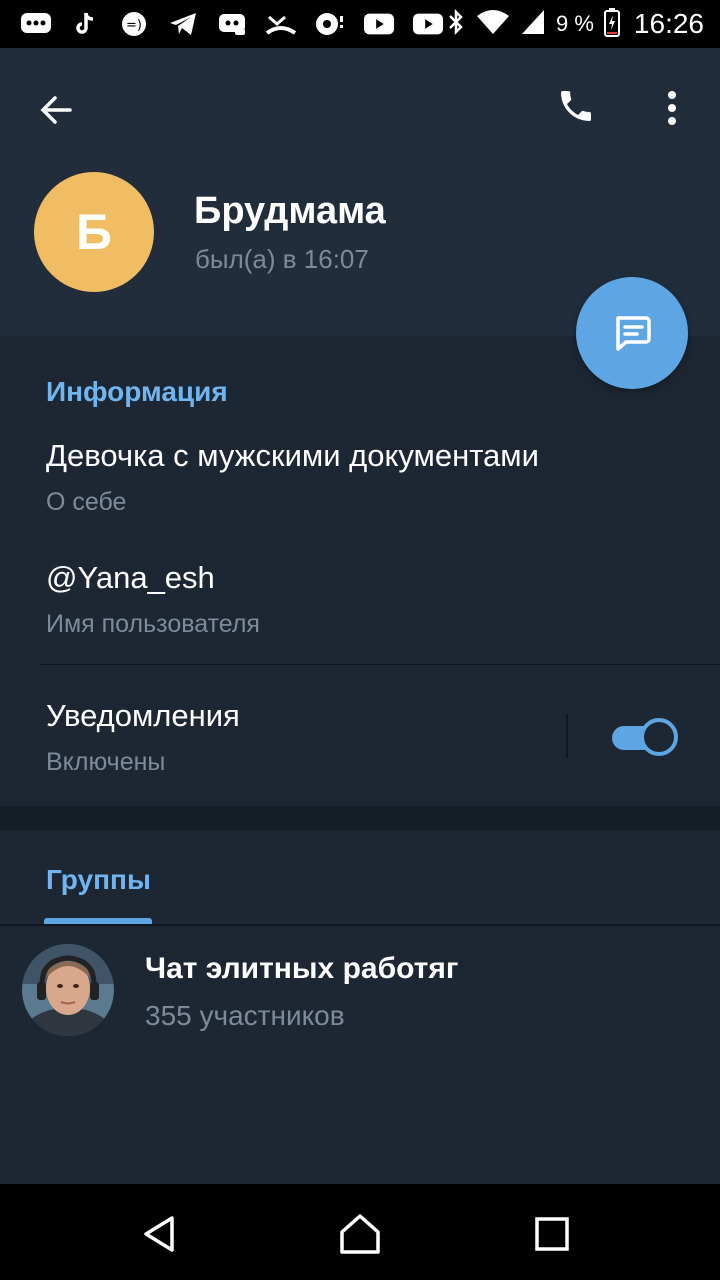 Image resolution: width=720 pixels, height=1280 pixels. What do you see at coordinates (290, 211) in the screenshot?
I see `profile-name: Брудмама` at bounding box center [290, 211].